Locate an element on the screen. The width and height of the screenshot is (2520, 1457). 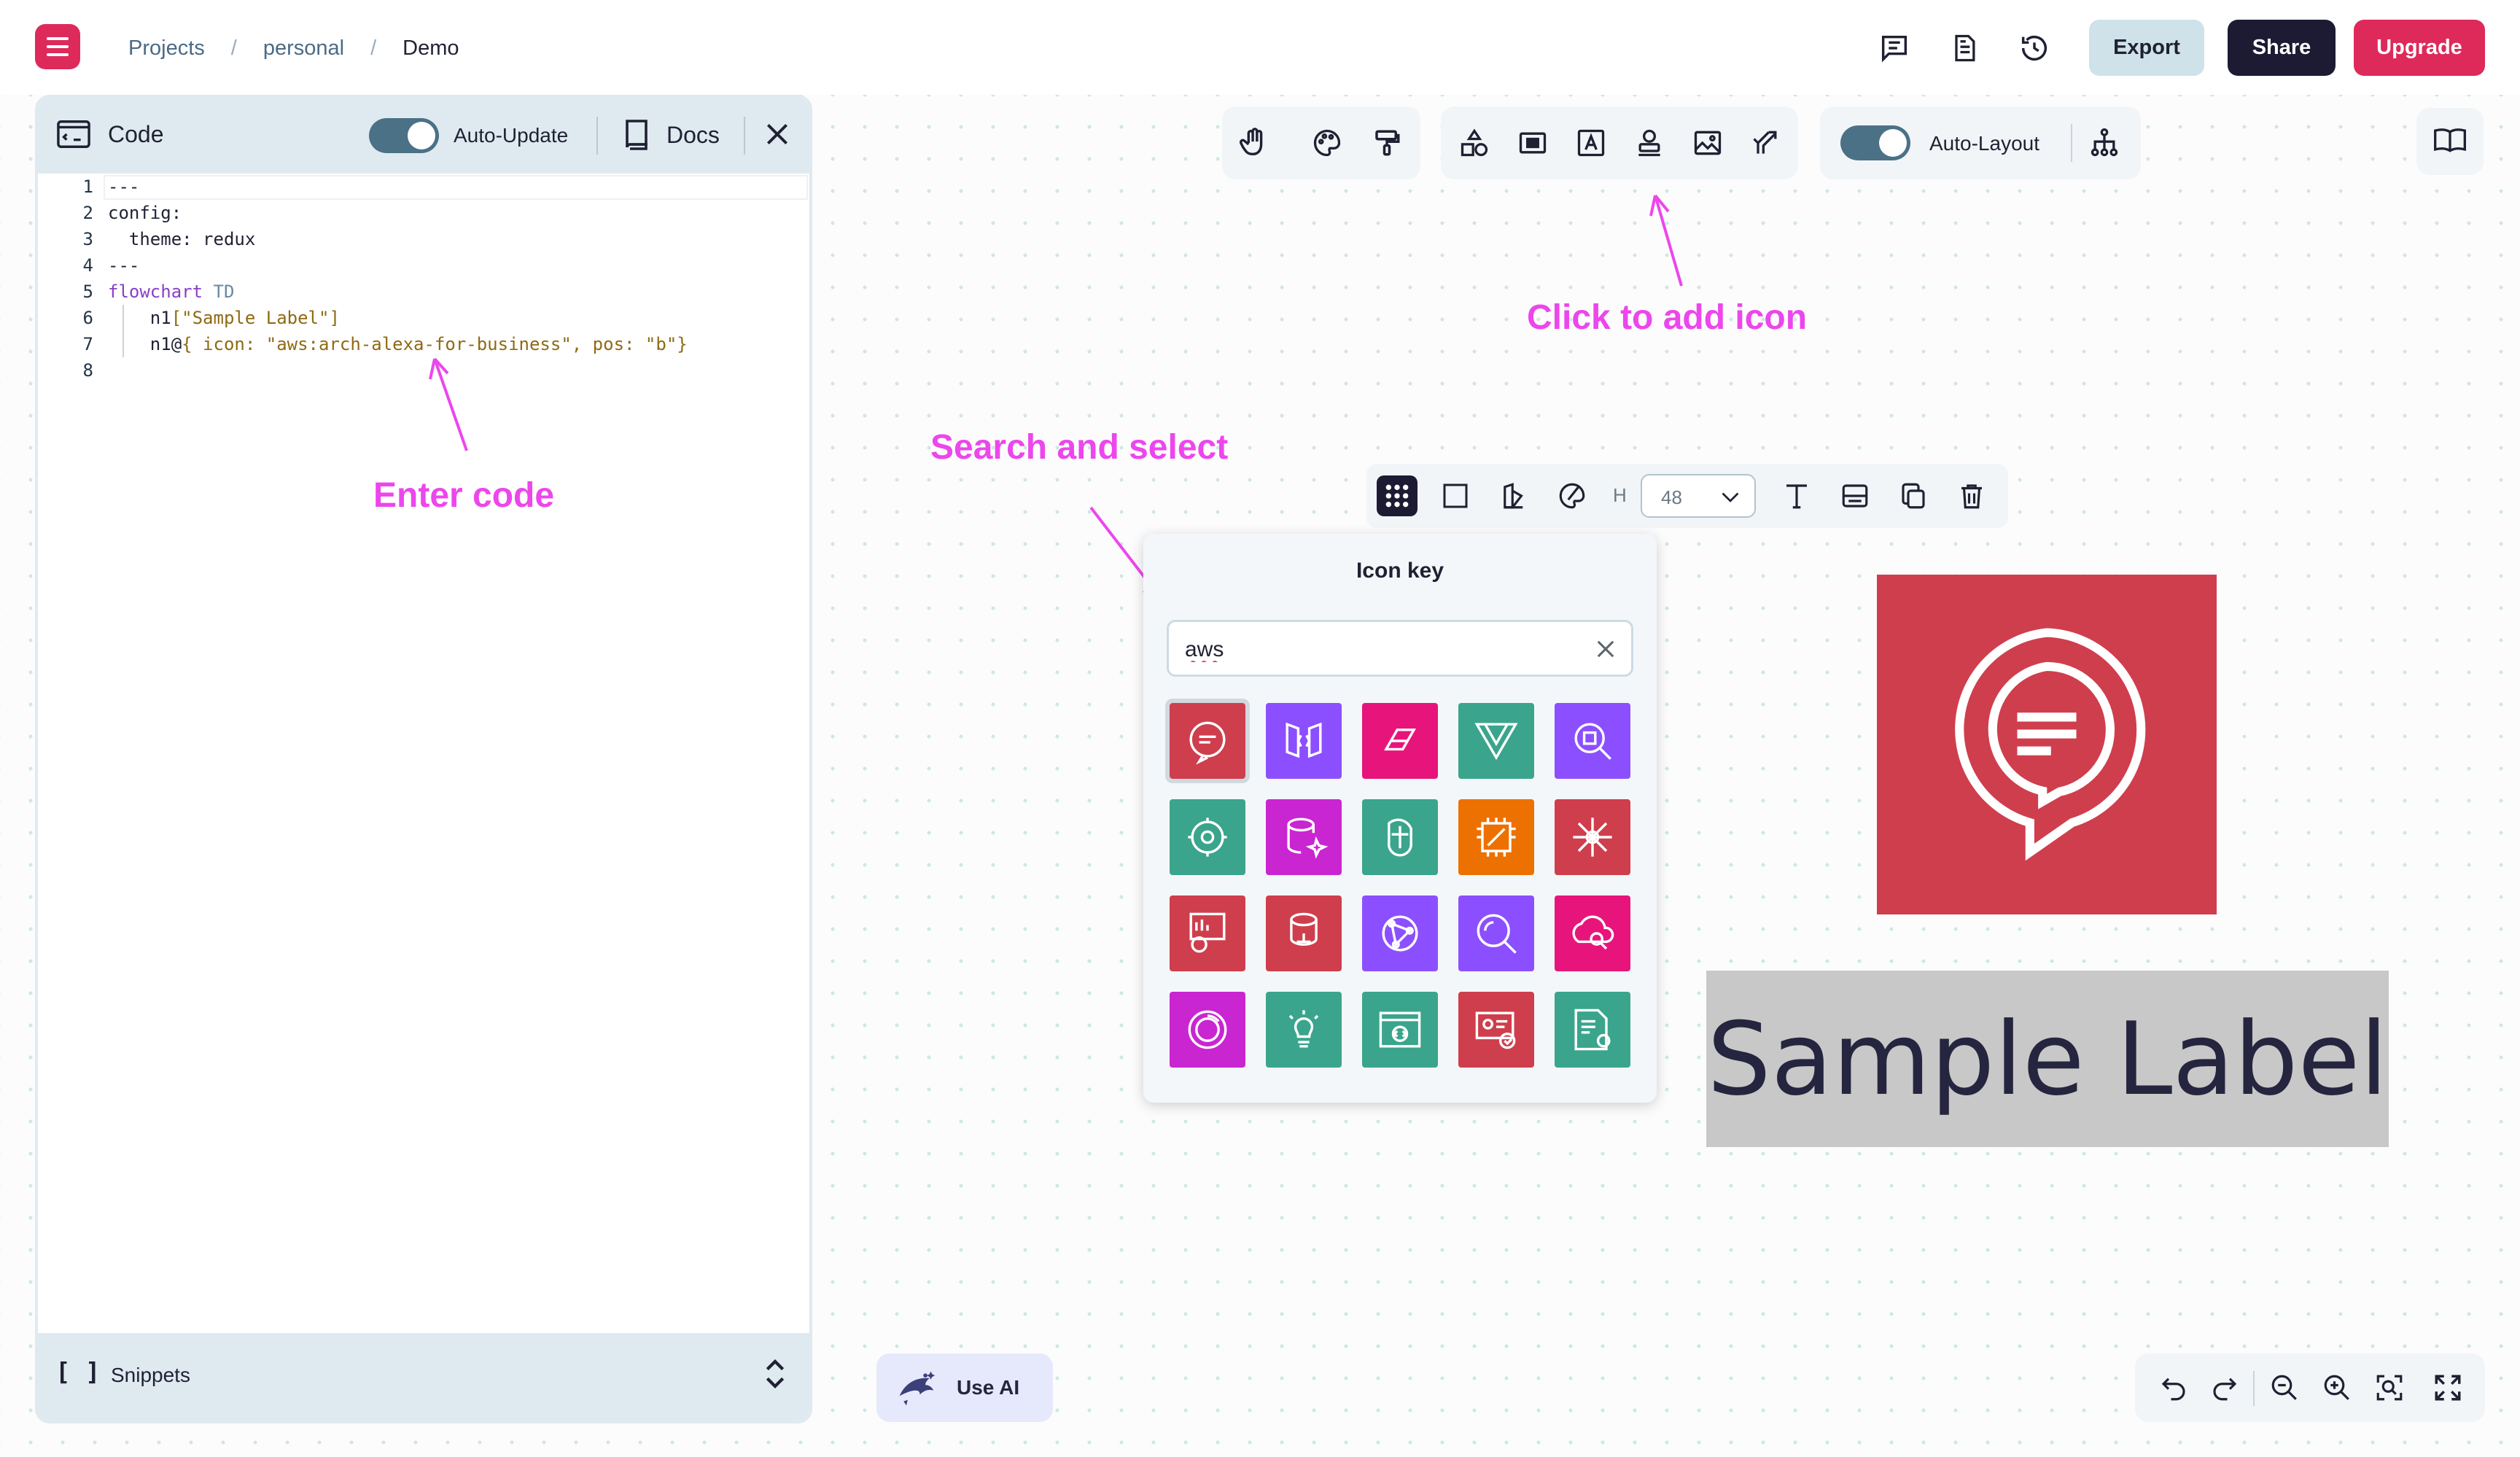
icon-key-popup: Icon key is located at coordinates (1400, 819).